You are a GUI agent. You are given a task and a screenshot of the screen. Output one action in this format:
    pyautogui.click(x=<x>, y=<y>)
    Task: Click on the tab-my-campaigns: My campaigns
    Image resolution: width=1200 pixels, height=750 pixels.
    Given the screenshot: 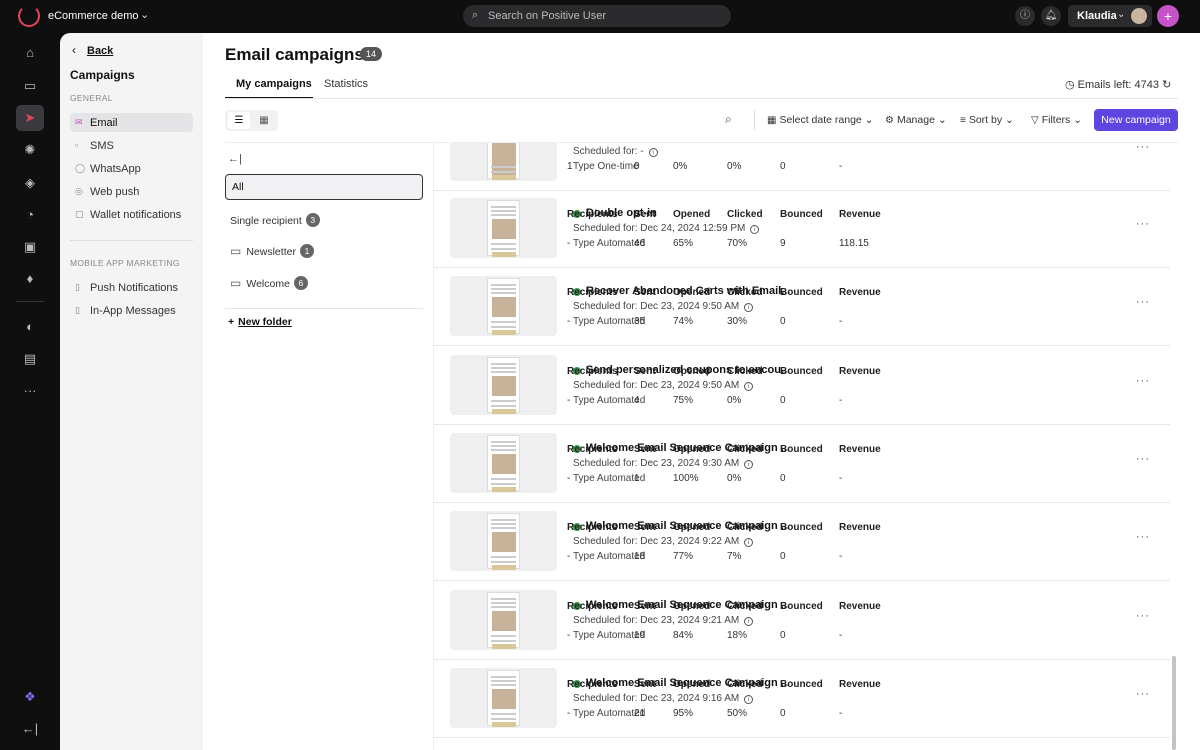 What is the action you would take?
    pyautogui.click(x=274, y=84)
    